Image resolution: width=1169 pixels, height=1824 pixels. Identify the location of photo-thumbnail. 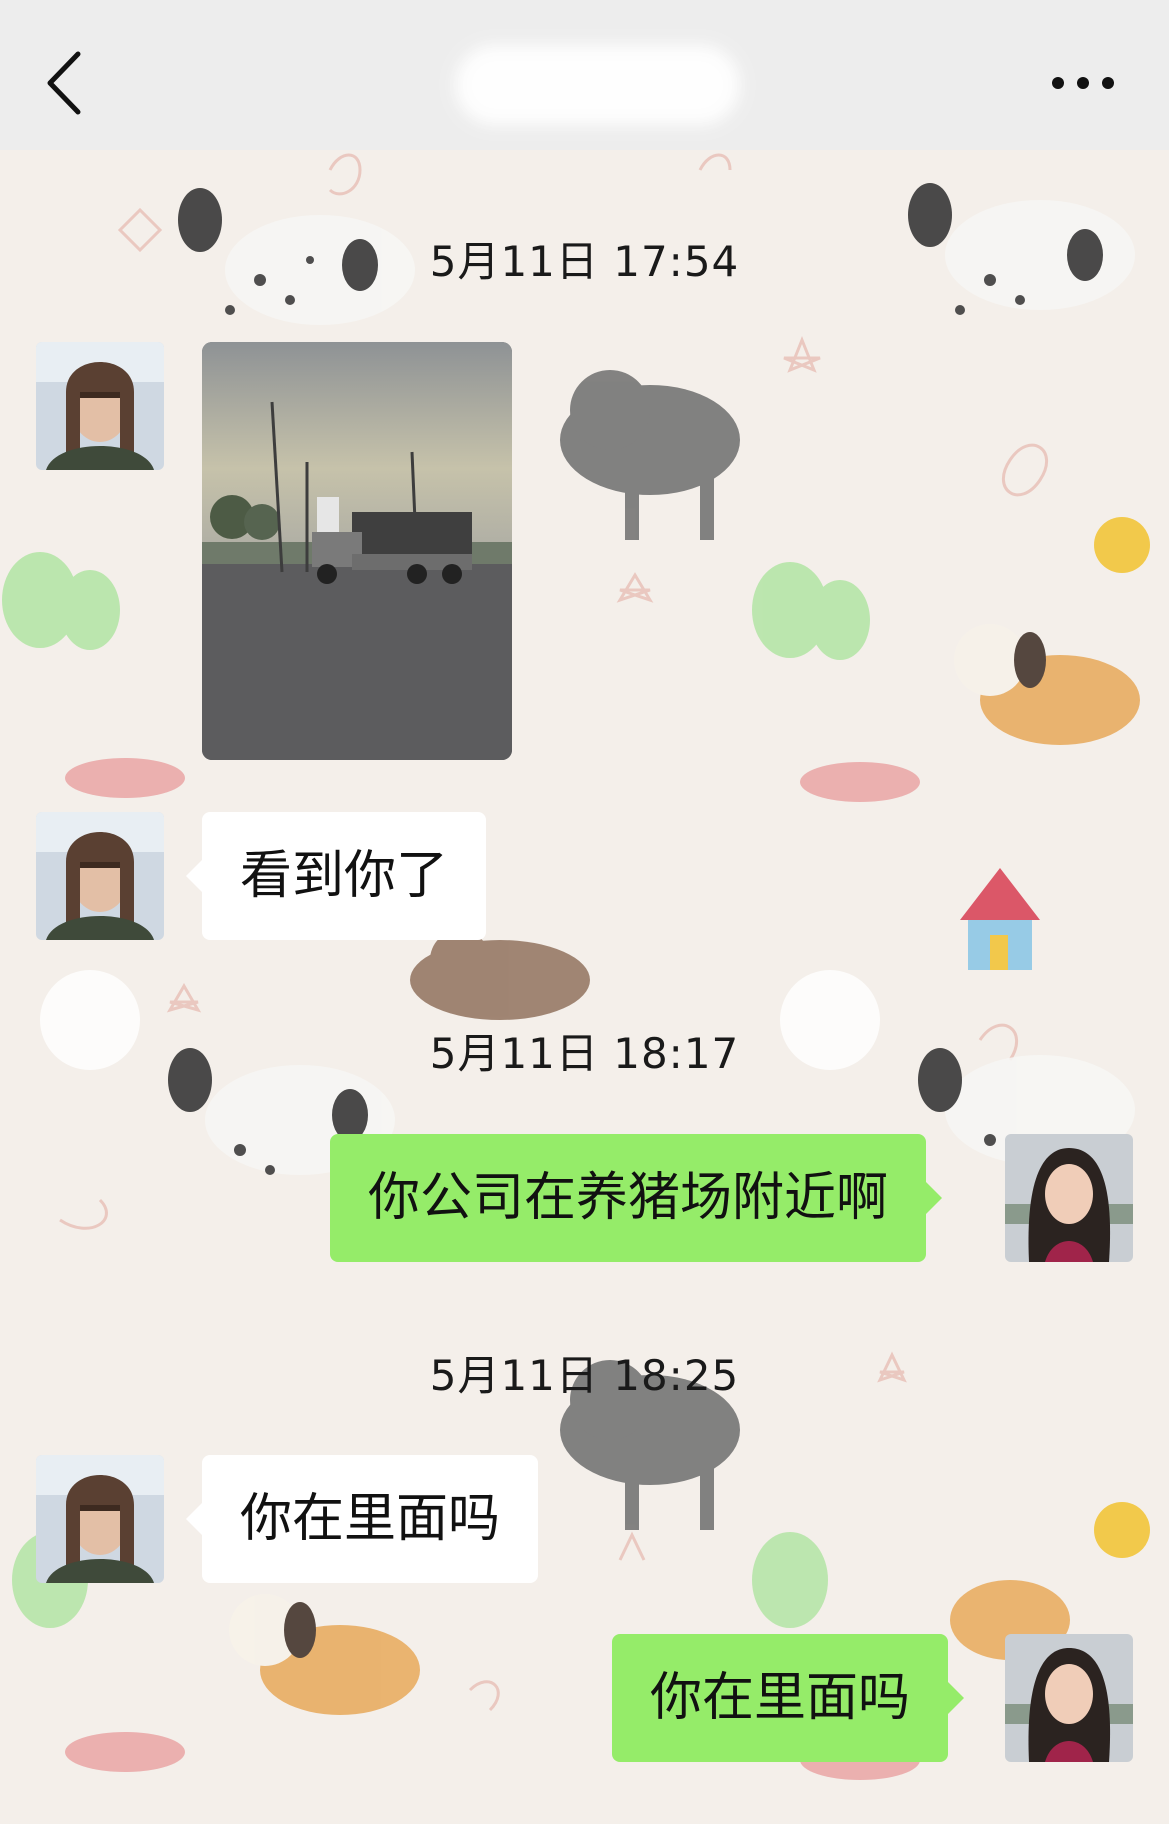
(357, 551).